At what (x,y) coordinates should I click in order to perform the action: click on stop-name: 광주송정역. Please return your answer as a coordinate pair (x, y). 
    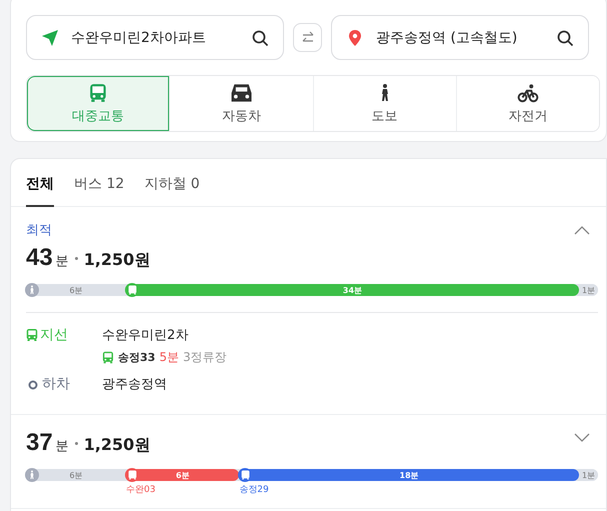
    Looking at the image, I should click on (134, 385).